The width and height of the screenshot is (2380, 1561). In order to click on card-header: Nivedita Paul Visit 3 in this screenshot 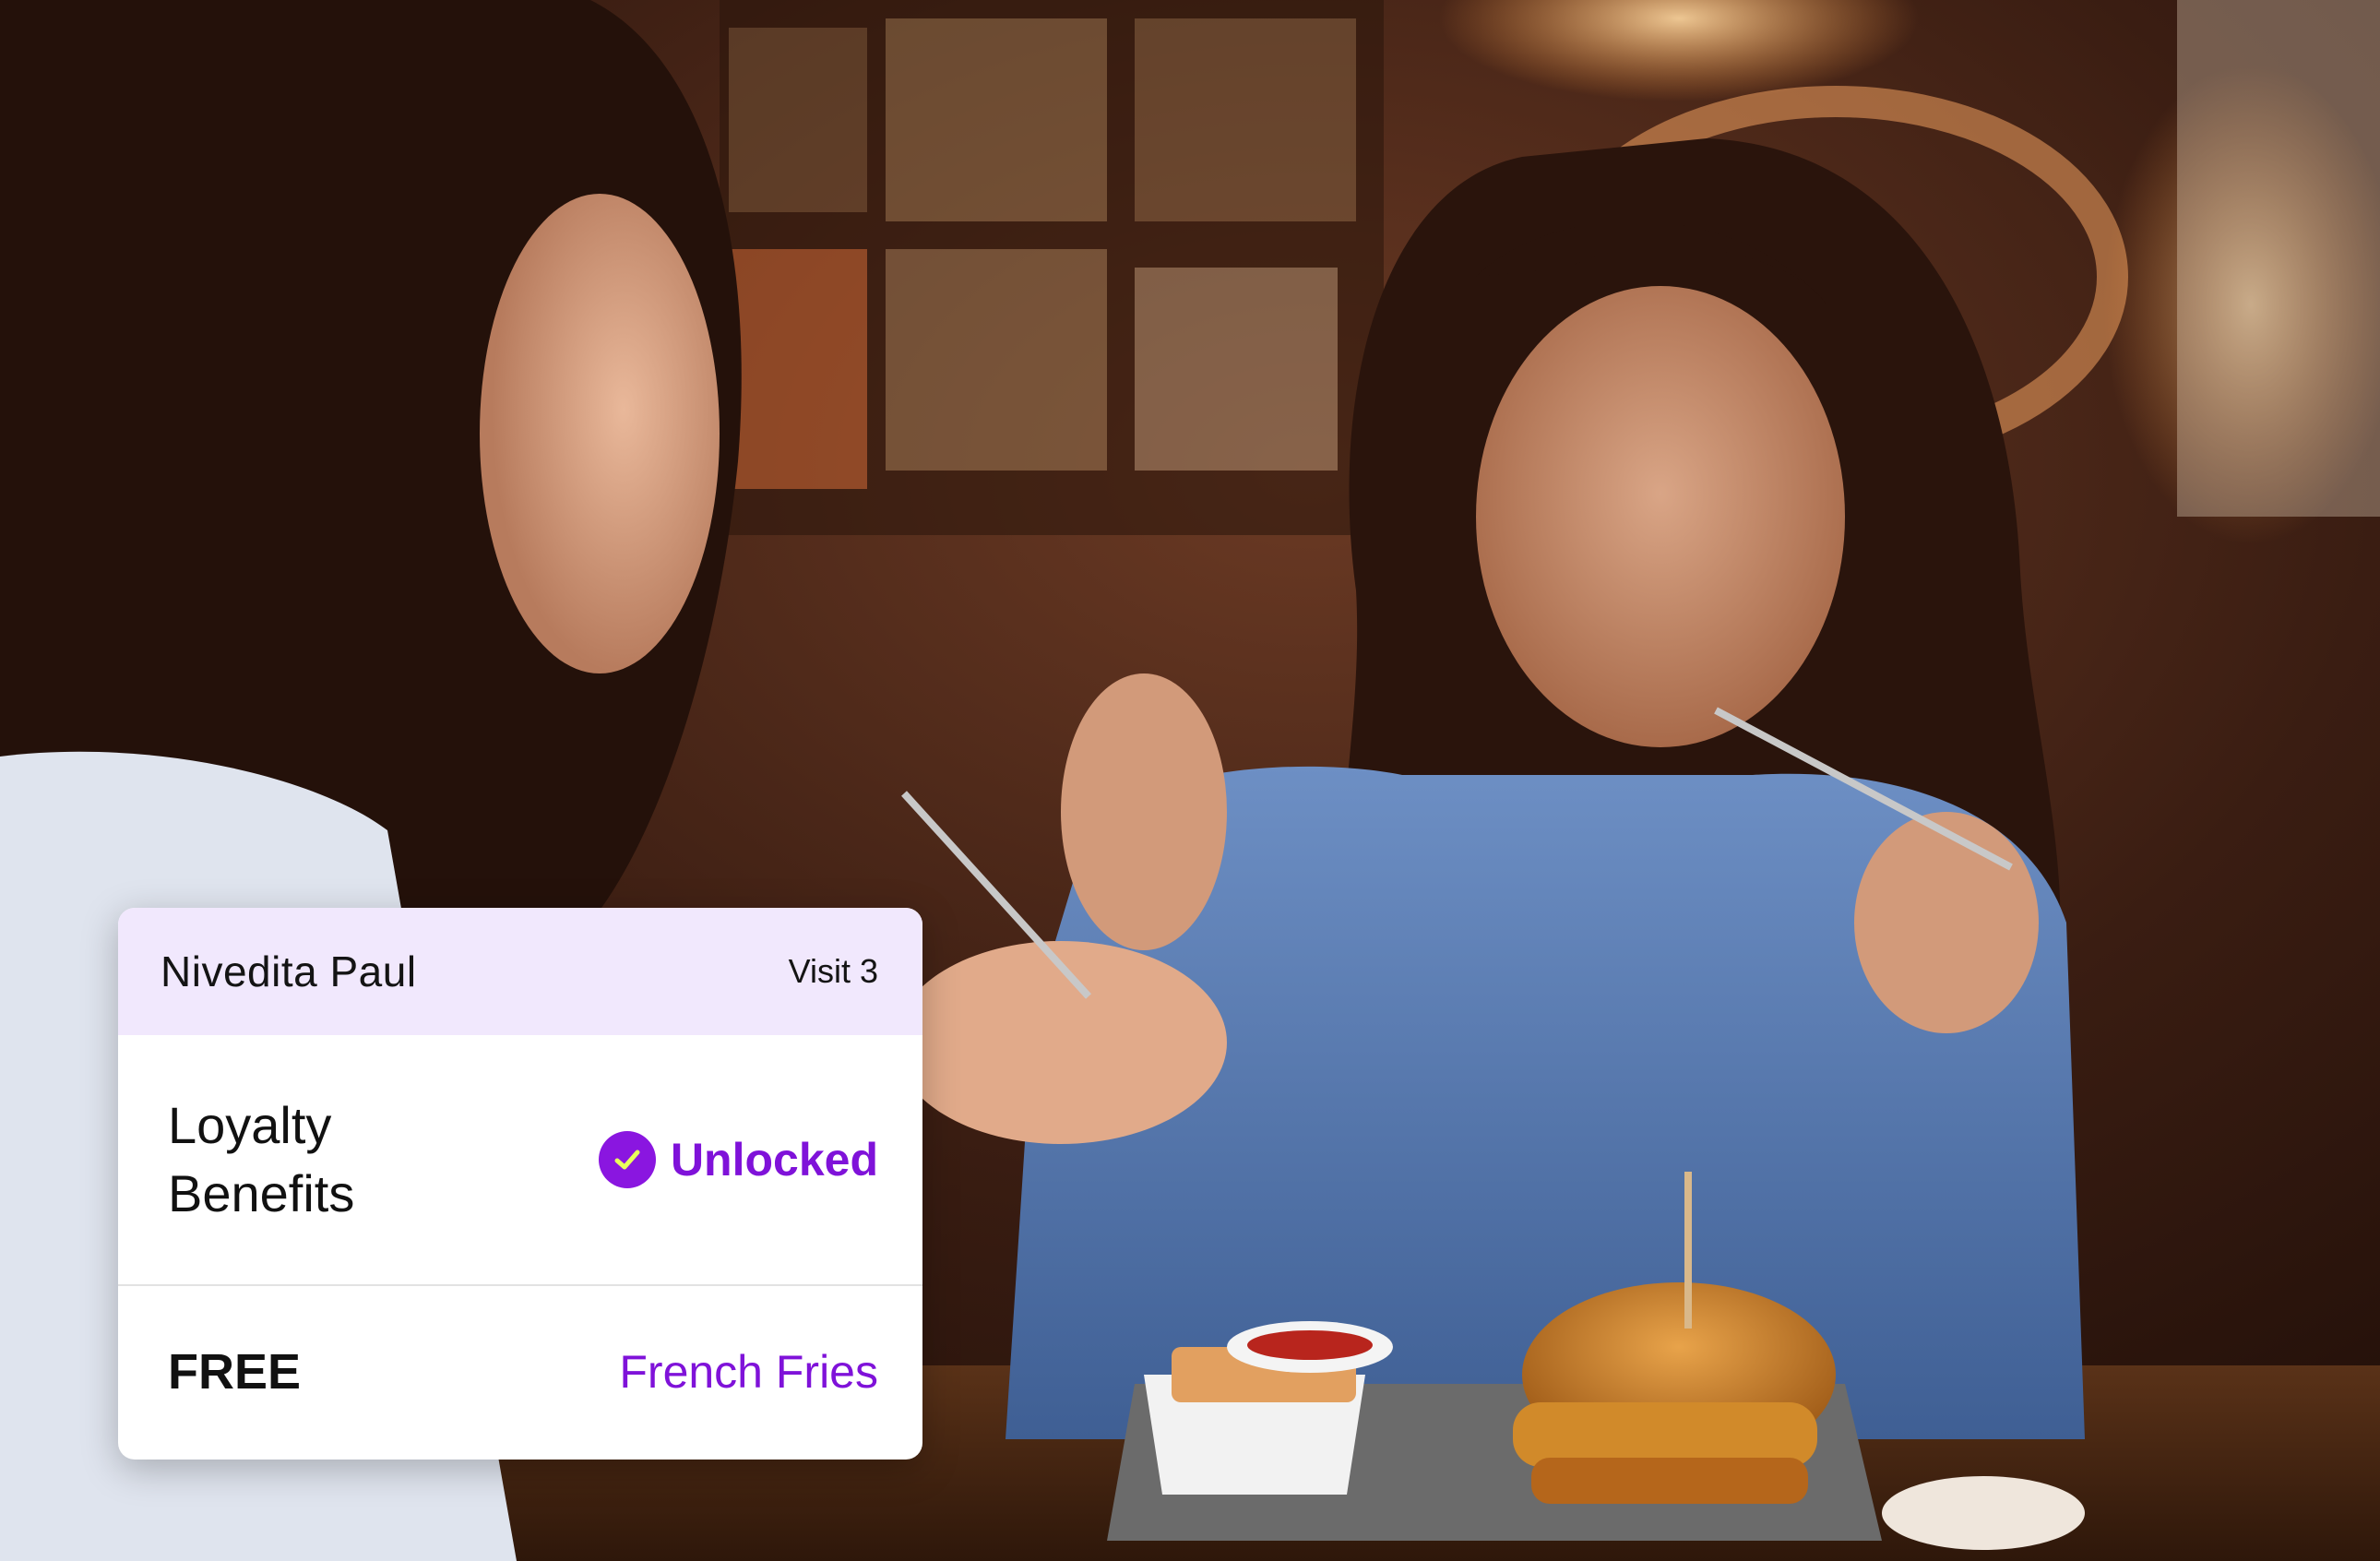, I will do `click(520, 971)`.